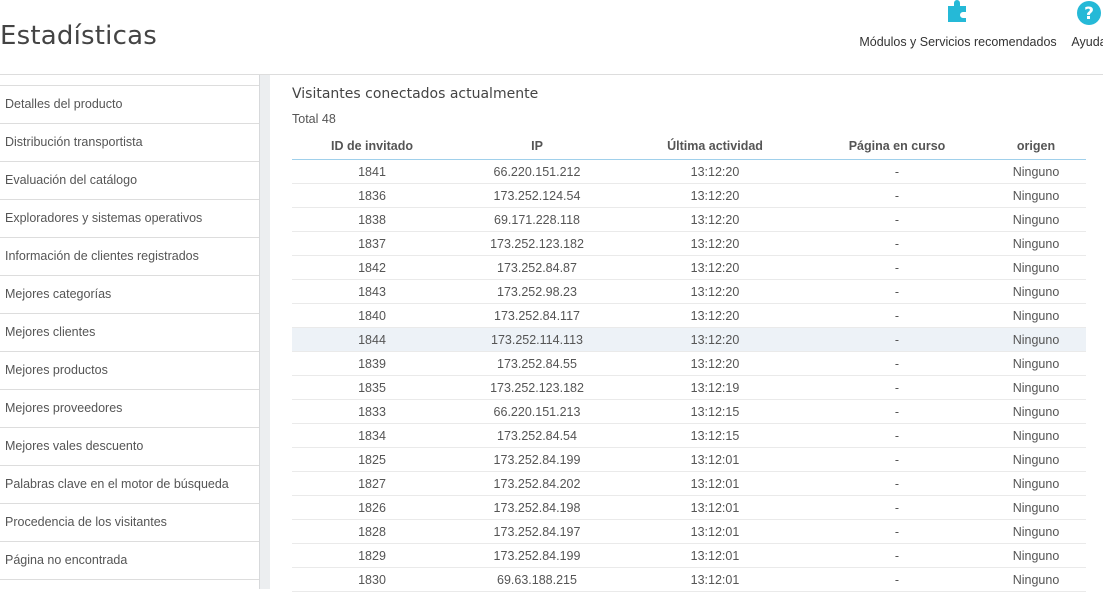 The height and width of the screenshot is (592, 1103). I want to click on column-header-origin: origen, so click(1036, 146).